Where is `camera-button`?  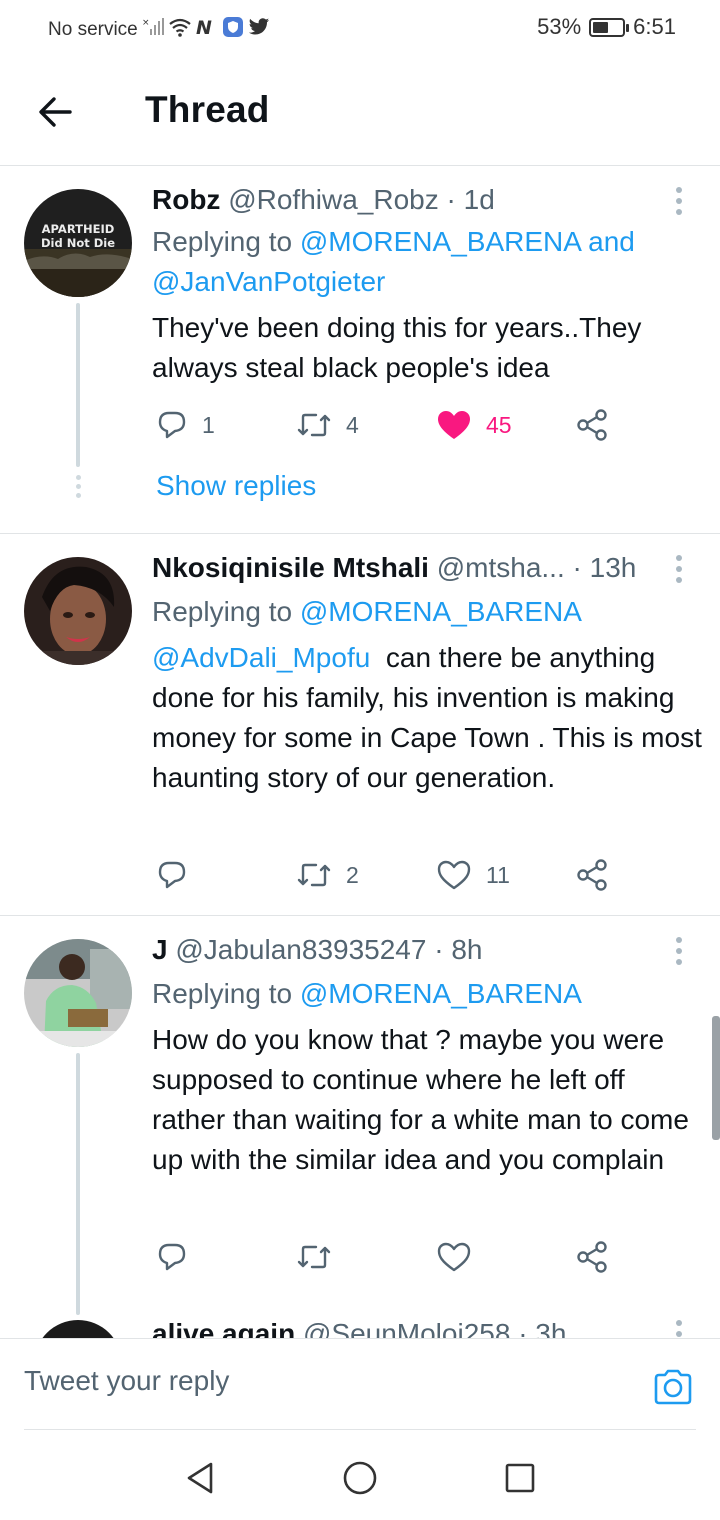 camera-button is located at coordinates (673, 1387).